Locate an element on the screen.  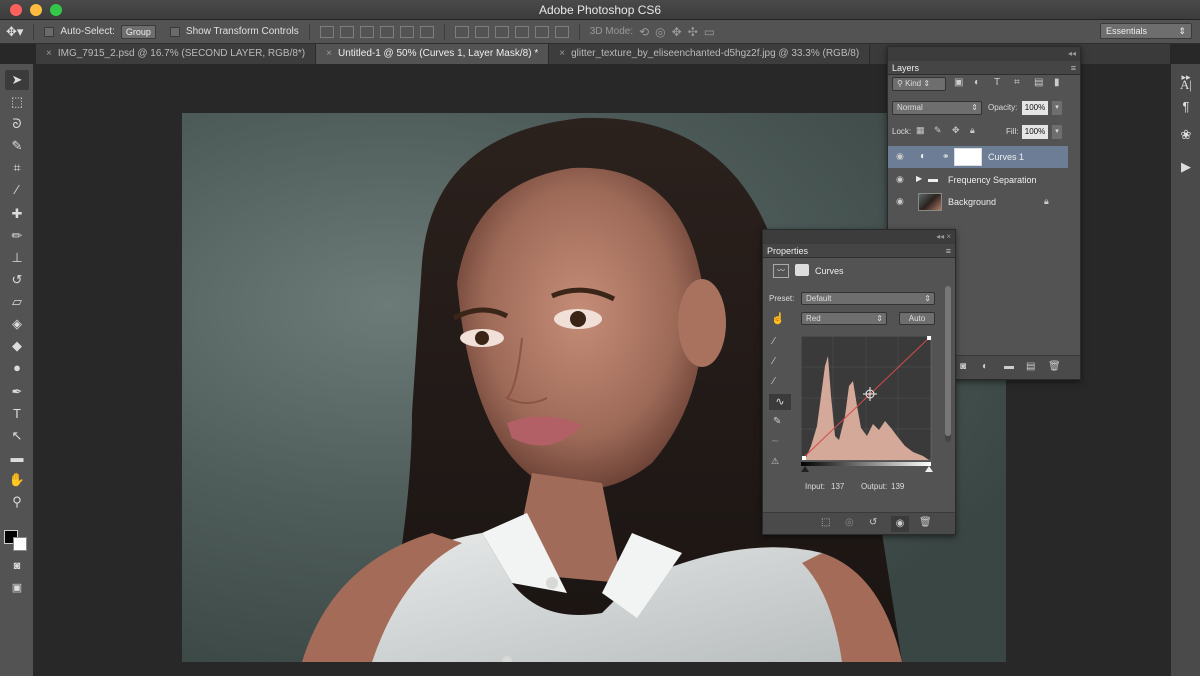
minimize-window-button is located at coordinates (36, 10).